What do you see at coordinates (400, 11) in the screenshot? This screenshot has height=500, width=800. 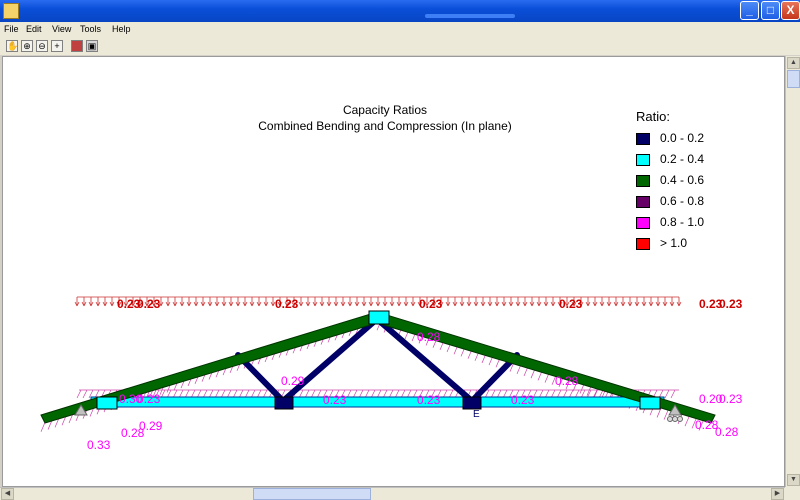 I see `title-bar: _ □ X` at bounding box center [400, 11].